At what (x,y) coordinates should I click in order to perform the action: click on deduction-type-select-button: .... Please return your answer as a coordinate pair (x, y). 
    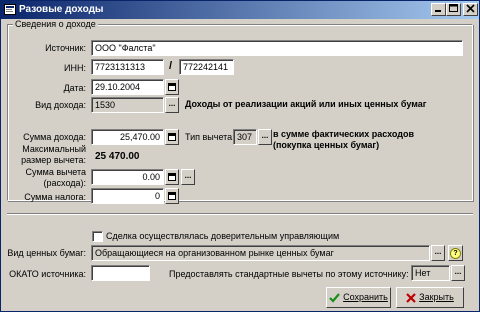
    Looking at the image, I should click on (265, 137).